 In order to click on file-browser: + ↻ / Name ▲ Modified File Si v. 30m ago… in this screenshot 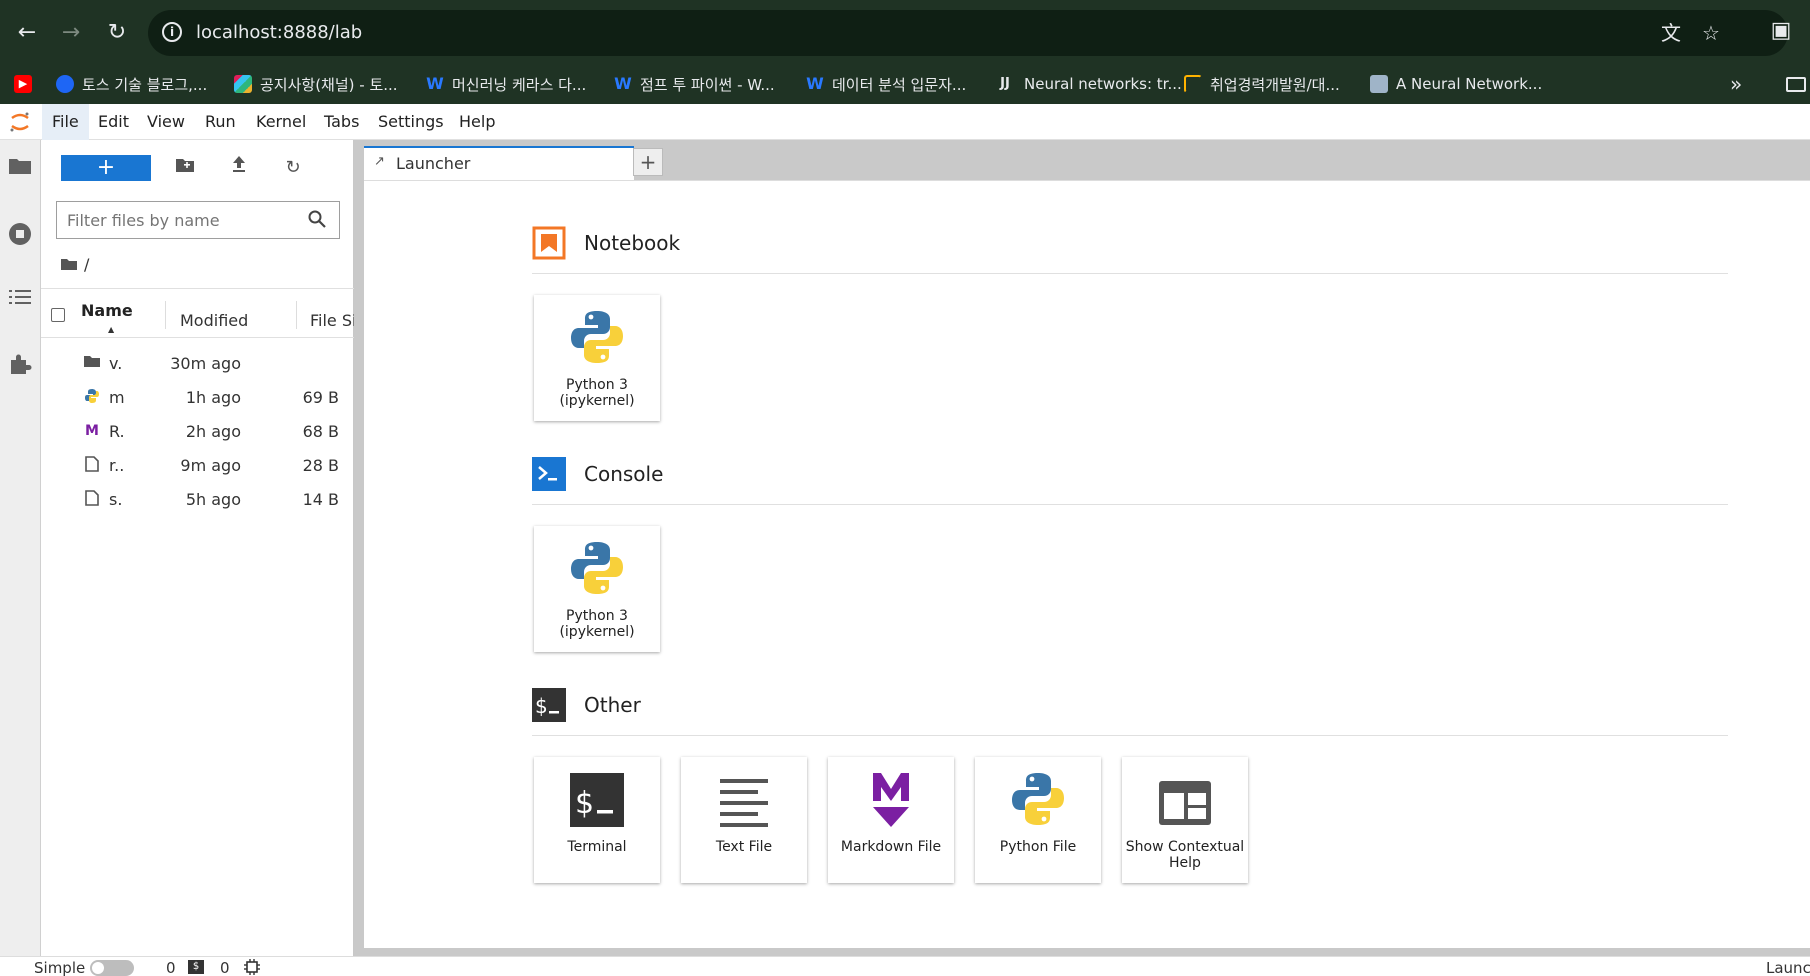, I will do `click(197, 548)`.